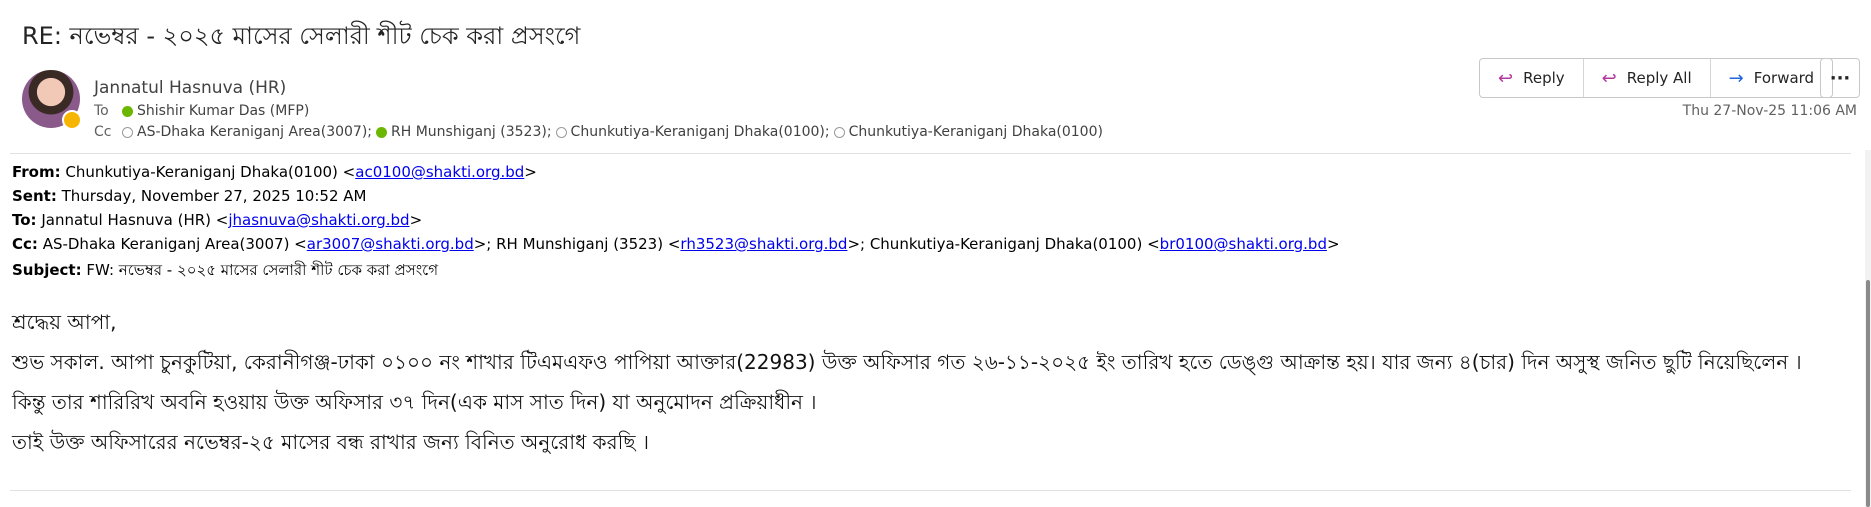 The image size is (1871, 507). I want to click on to-recipient: Shishir Kumar Das (MFP), so click(223, 111).